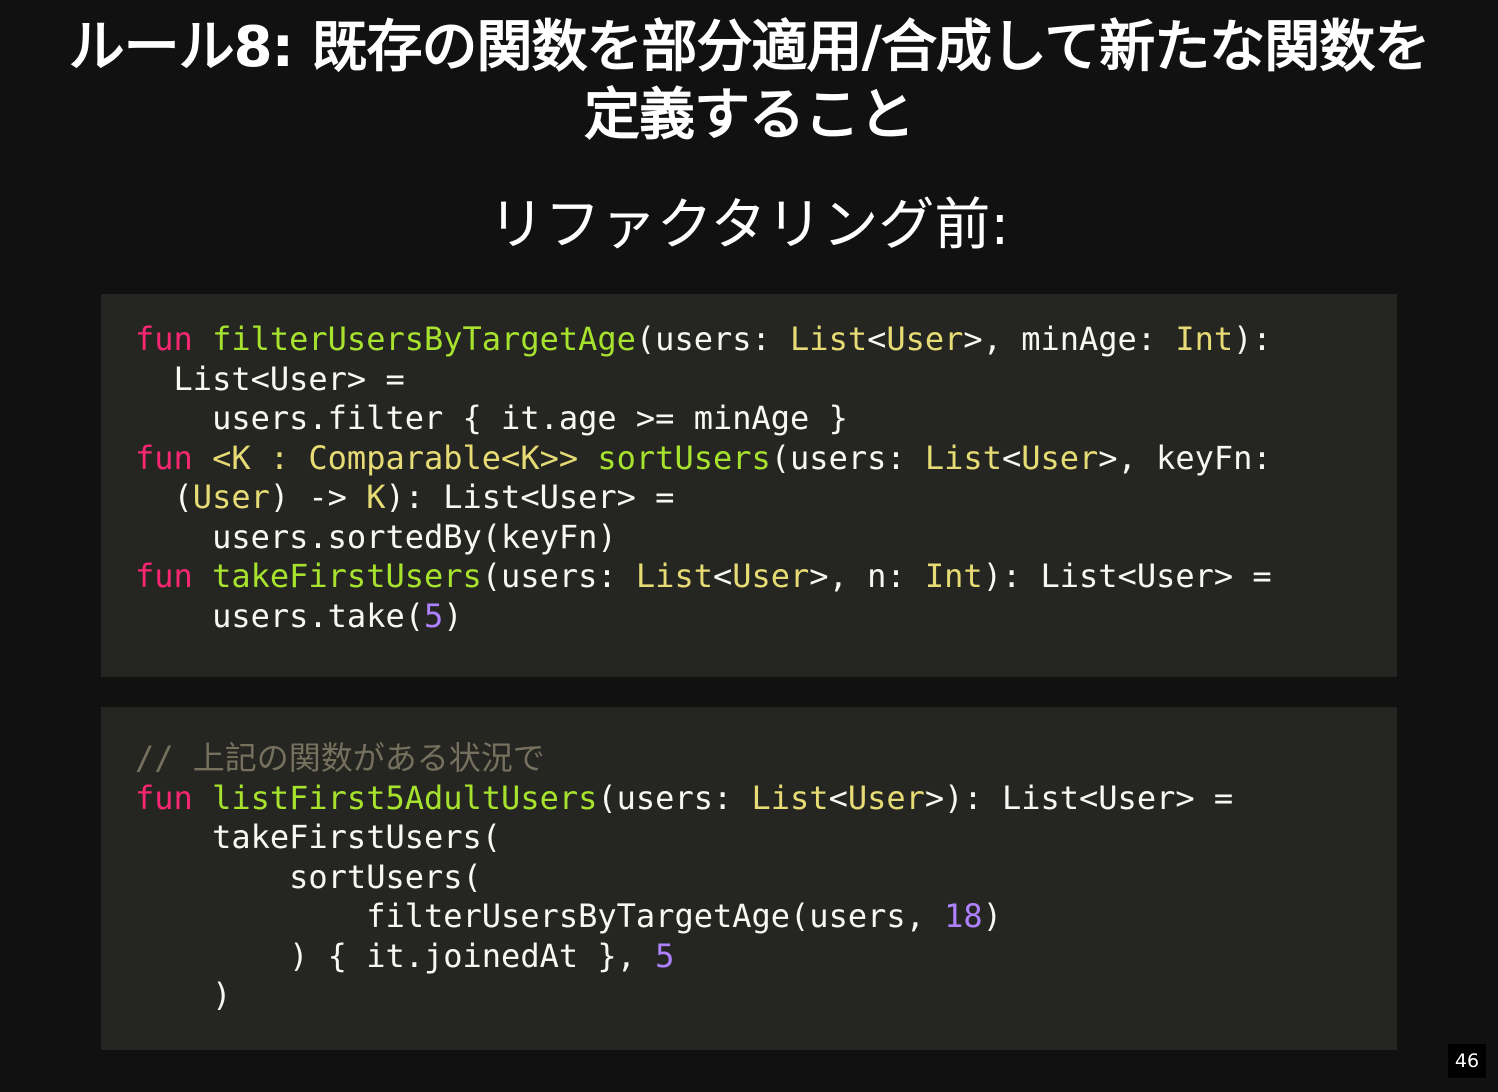 Image resolution: width=1498 pixels, height=1092 pixels. I want to click on code-line: users.take(5), so click(766, 617).